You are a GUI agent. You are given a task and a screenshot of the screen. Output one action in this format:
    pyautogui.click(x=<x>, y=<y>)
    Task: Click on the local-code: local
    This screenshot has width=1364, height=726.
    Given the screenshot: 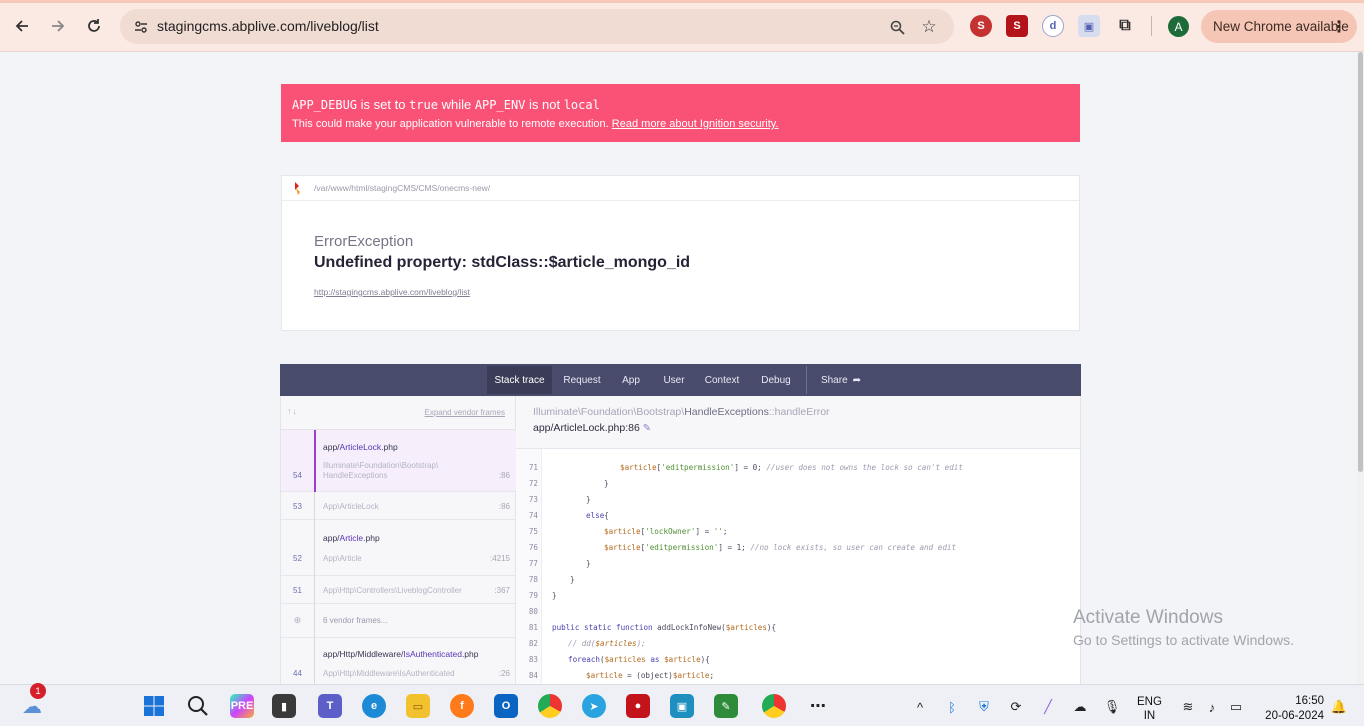 What is the action you would take?
    pyautogui.click(x=581, y=105)
    